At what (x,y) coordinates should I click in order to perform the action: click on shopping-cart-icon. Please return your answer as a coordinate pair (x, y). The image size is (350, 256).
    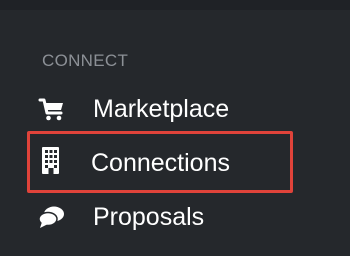
    Looking at the image, I should click on (52, 109).